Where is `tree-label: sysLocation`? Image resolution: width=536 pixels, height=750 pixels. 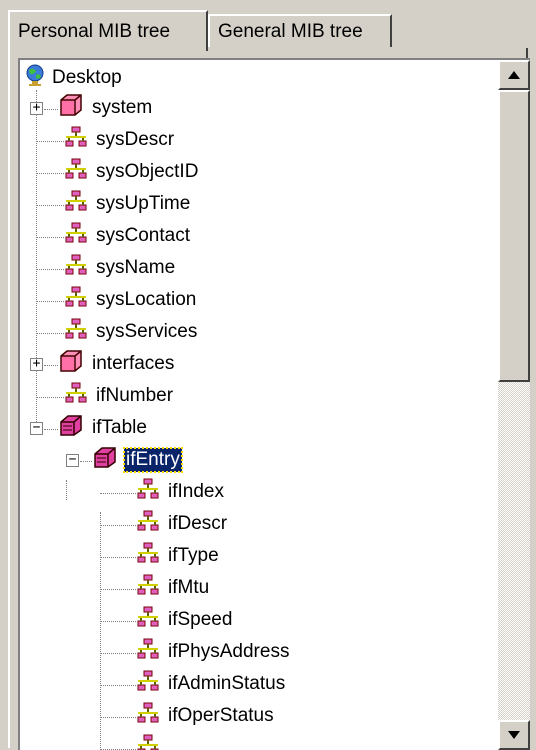 tree-label: sysLocation is located at coordinates (146, 299).